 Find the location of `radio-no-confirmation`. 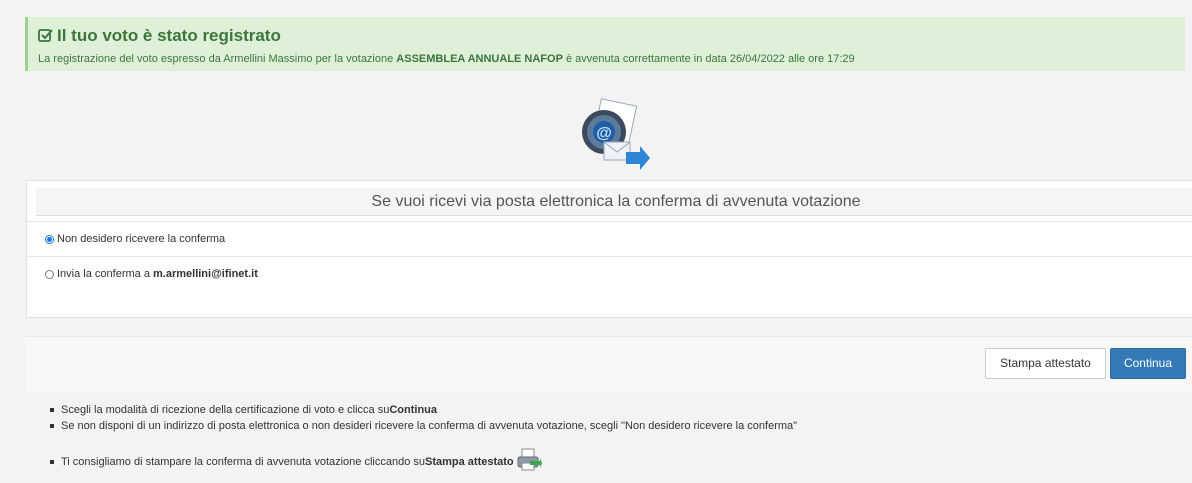

radio-no-confirmation is located at coordinates (49, 239).